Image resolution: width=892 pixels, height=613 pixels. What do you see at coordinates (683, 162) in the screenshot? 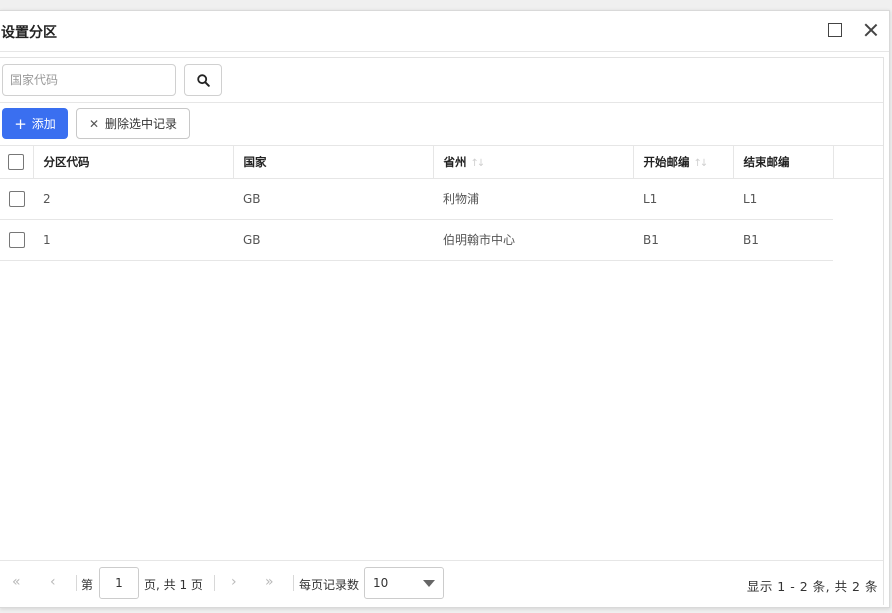
I see `column-header-start-zip: 开始邮编 ↑↓` at bounding box center [683, 162].